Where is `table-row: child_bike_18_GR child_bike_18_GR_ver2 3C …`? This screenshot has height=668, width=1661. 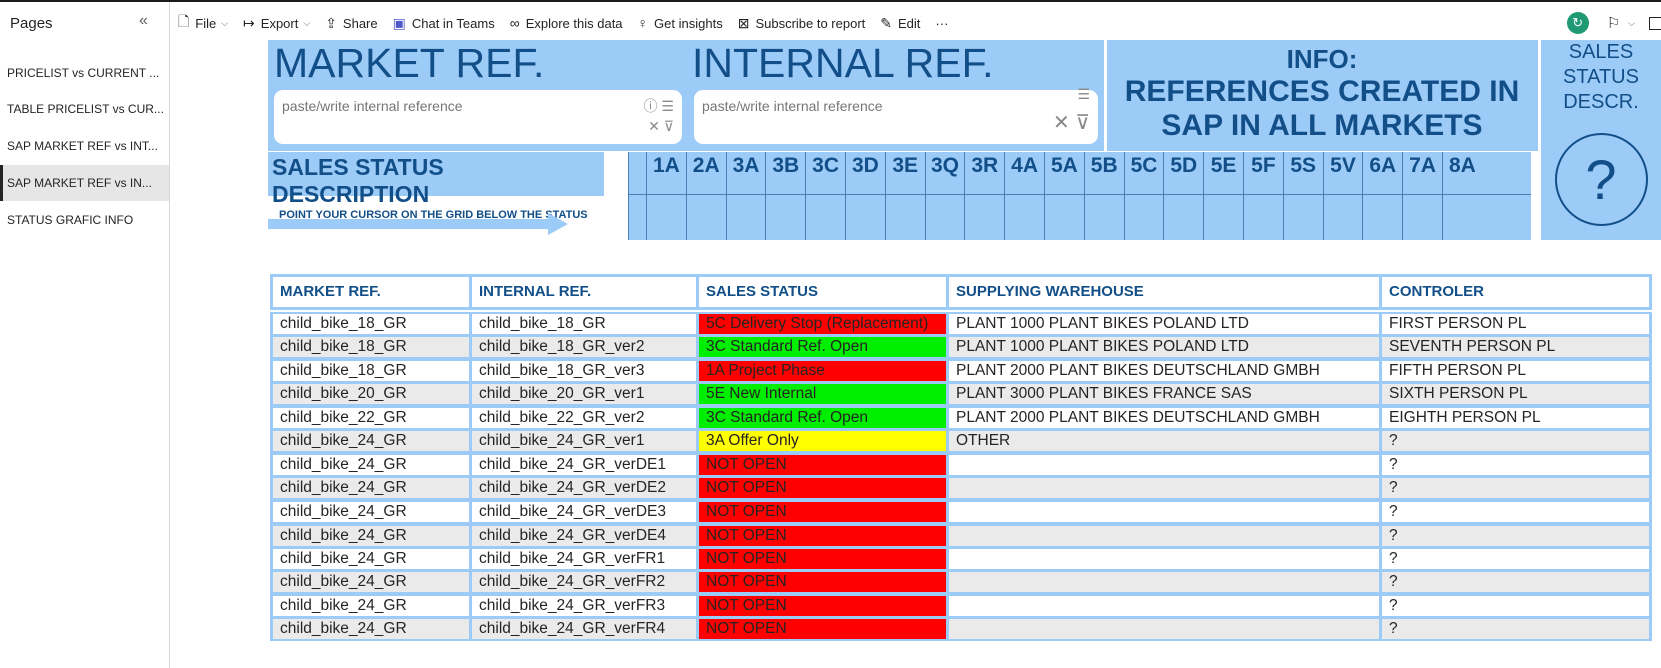 table-row: child_bike_18_GR child_bike_18_GR_ver2 3C … is located at coordinates (961, 347).